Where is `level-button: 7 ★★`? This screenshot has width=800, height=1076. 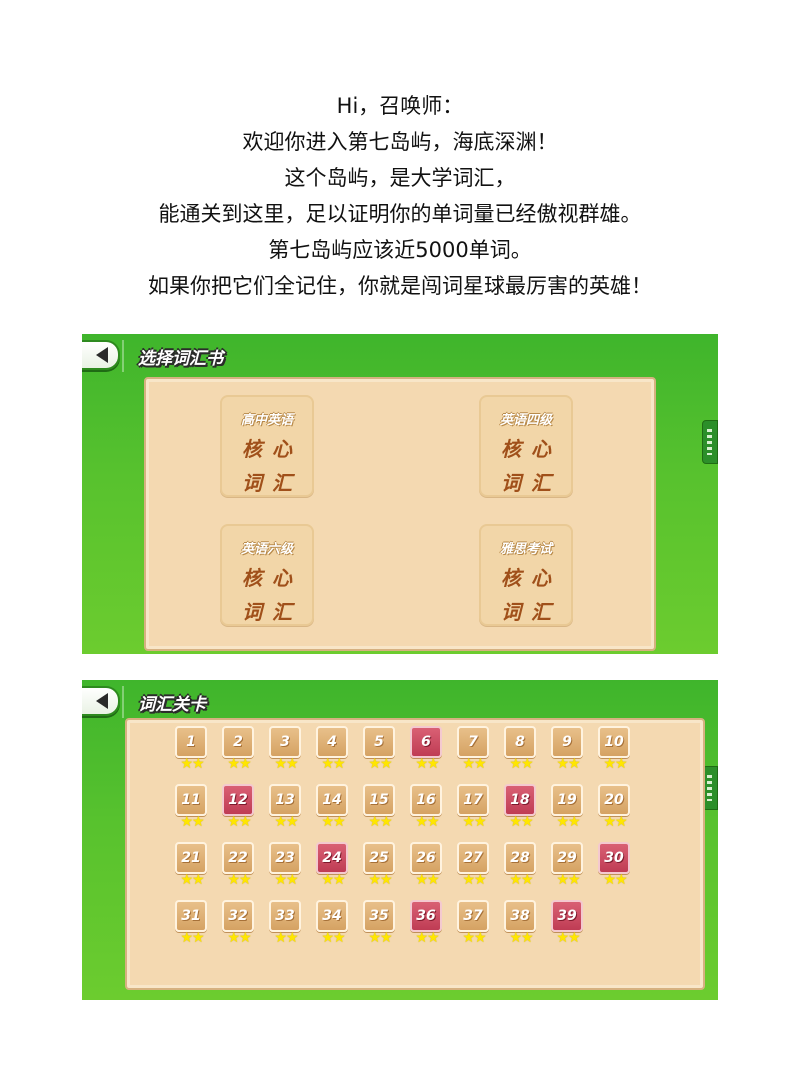 level-button: 7 ★★ is located at coordinates (474, 750).